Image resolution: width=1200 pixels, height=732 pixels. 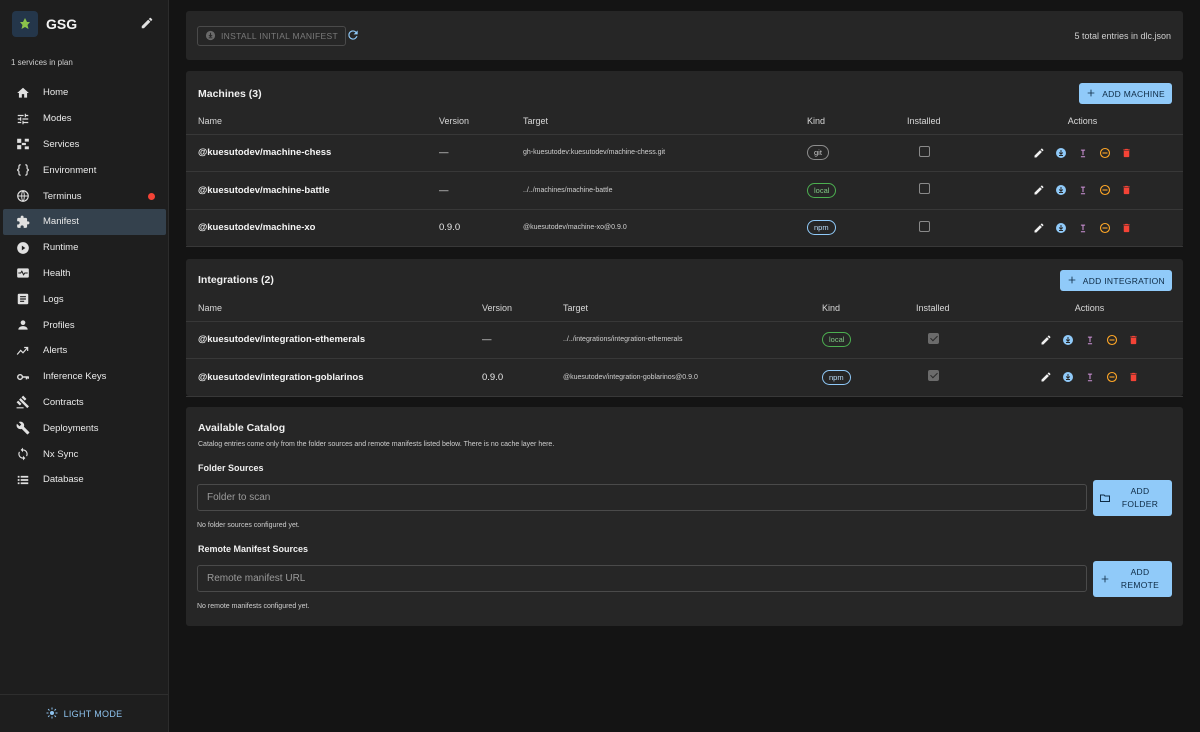 I want to click on braces-icon, so click(x=23, y=170).